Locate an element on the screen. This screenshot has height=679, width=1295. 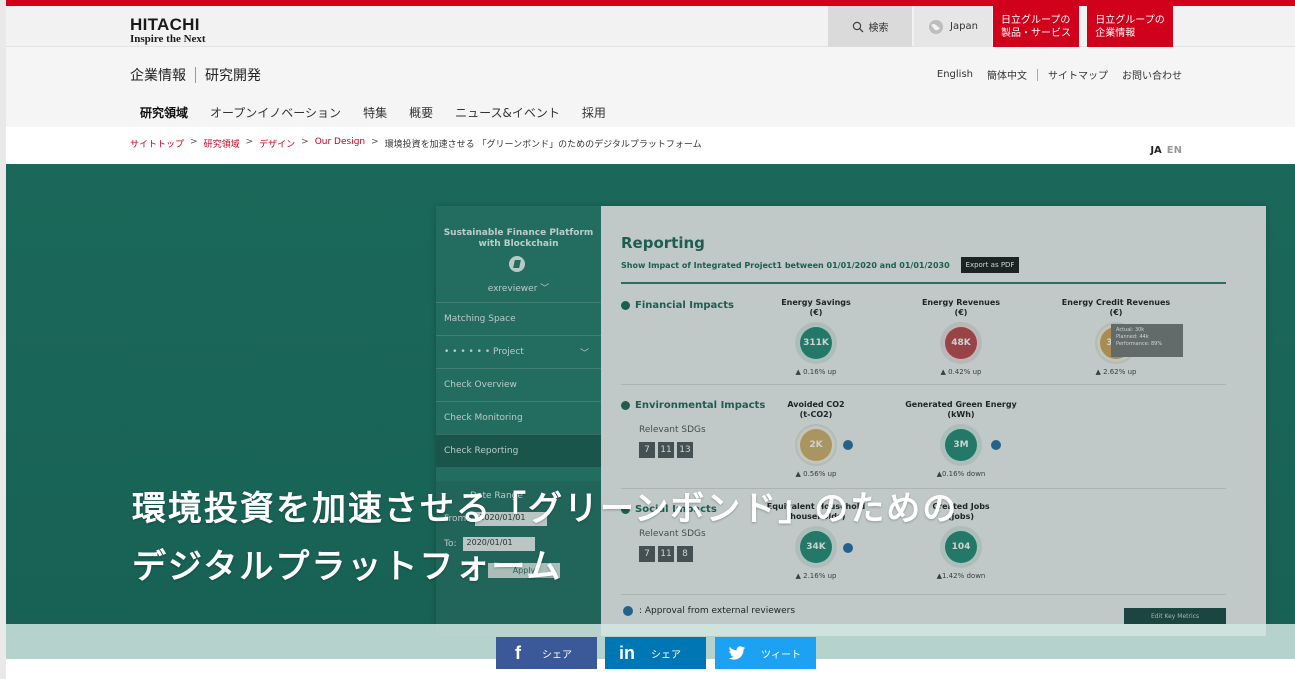
twitter-share-button: ツィート is located at coordinates (765, 653).